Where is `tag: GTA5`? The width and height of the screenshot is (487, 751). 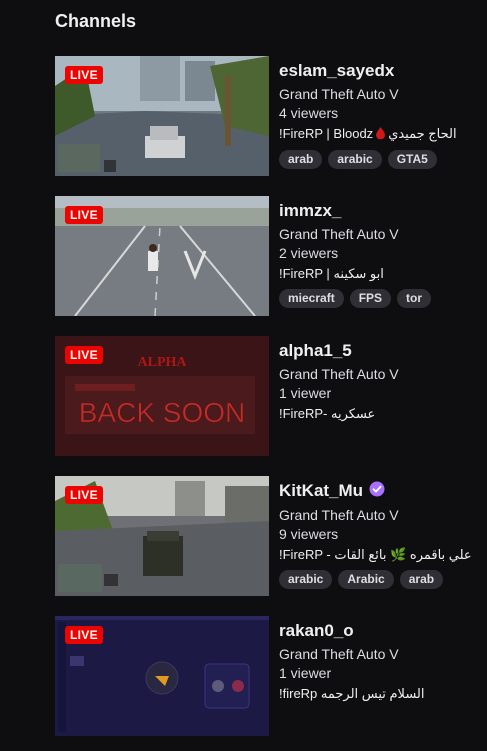
tag: GTA5 is located at coordinates (412, 159).